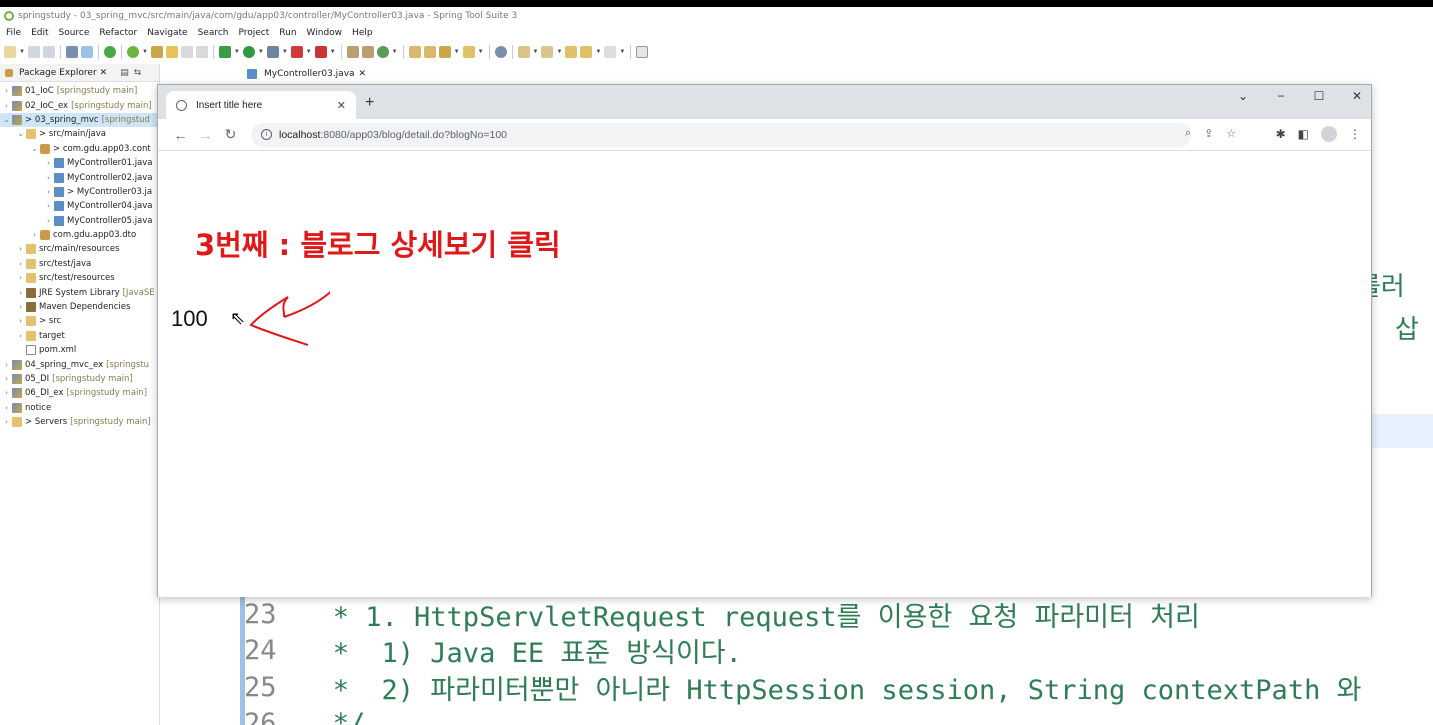 Image resolution: width=1433 pixels, height=725 pixels. I want to click on tree-item-label: src/test/resources, so click(77, 278).